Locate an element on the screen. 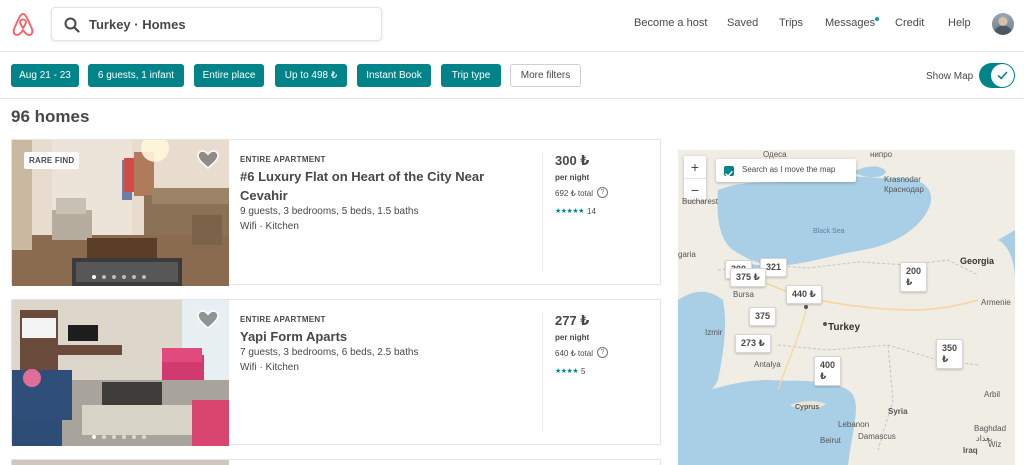 The image size is (1024, 465). nav-help: Help is located at coordinates (959, 23).